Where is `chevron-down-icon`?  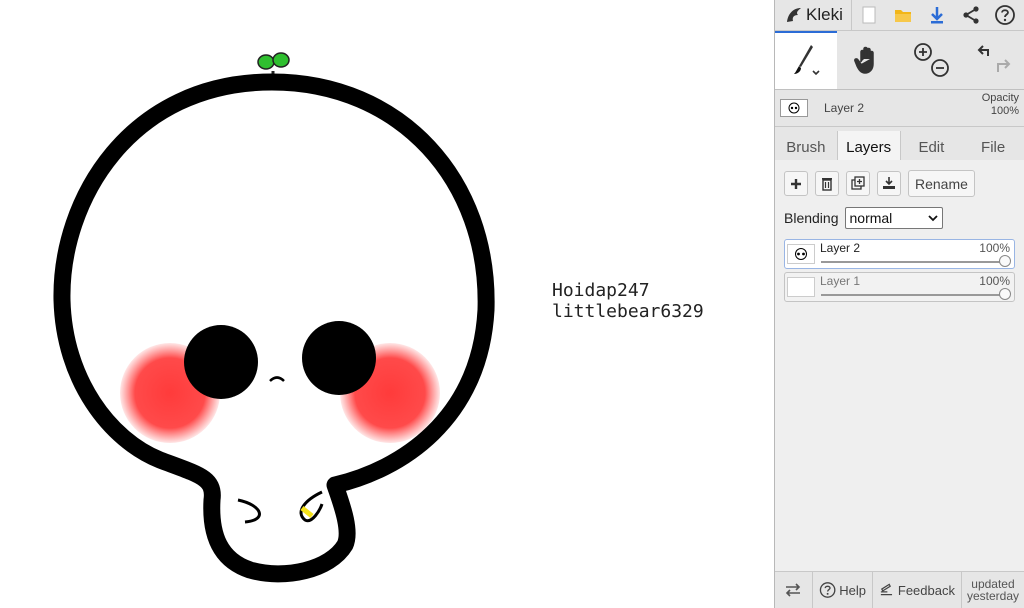
chevron-down-icon is located at coordinates (932, 217).